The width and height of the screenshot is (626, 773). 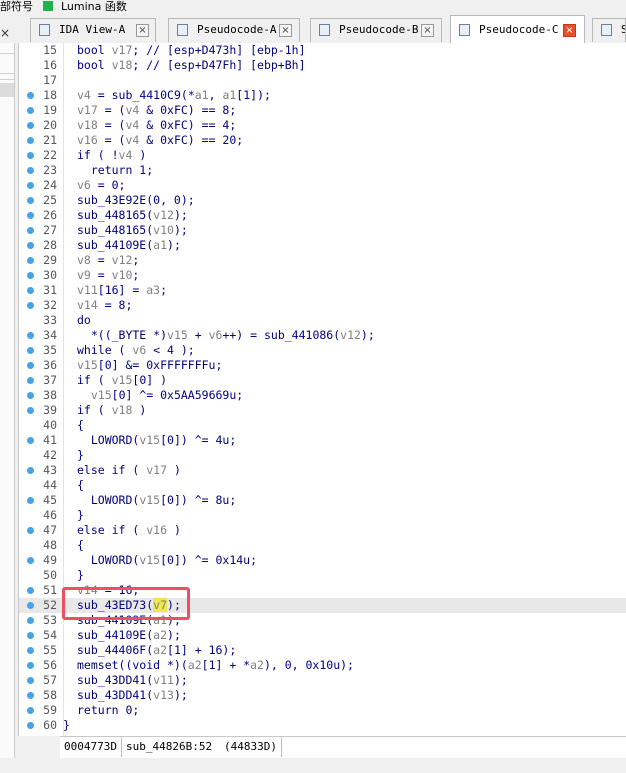 I want to click on line-number: 34, so click(x=50, y=335).